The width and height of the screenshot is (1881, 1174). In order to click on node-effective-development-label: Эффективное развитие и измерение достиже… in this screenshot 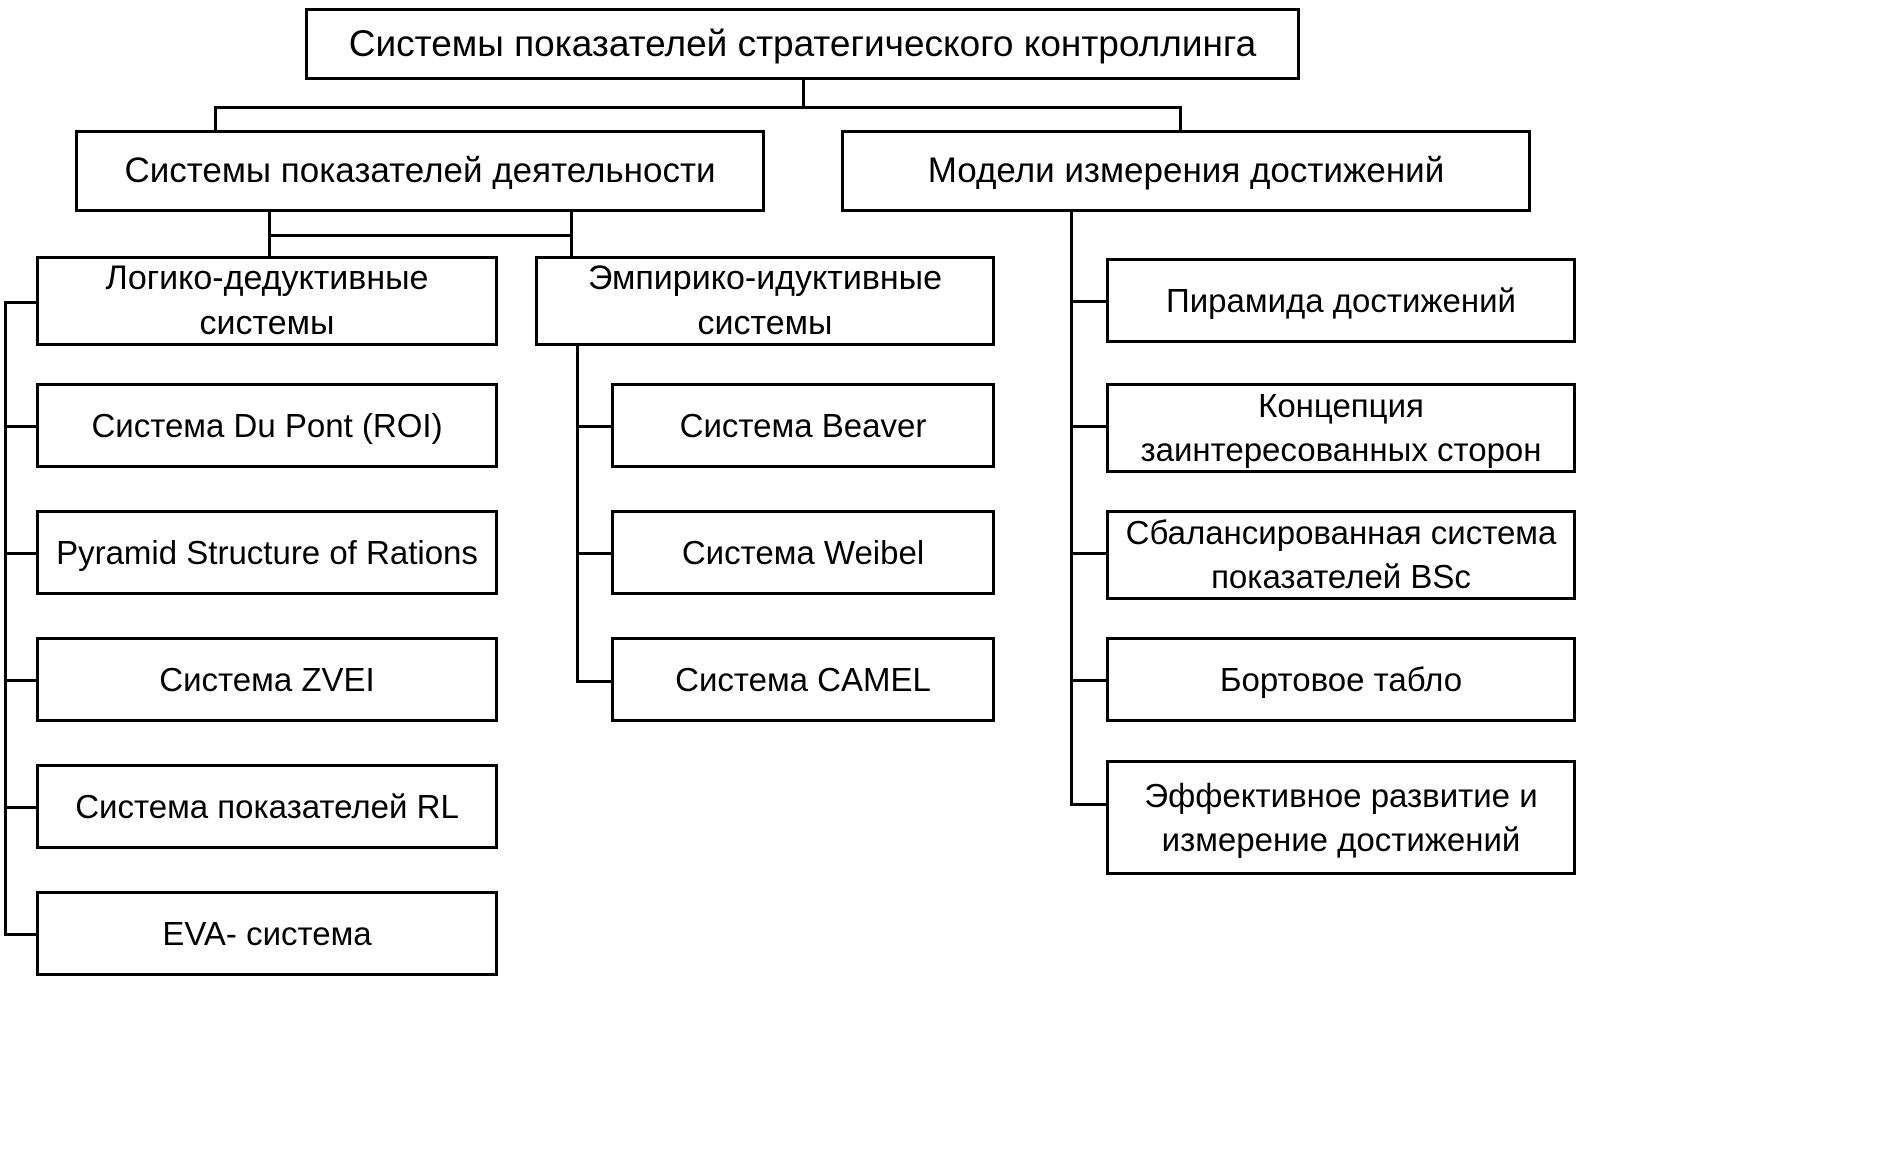, I will do `click(1341, 817)`.